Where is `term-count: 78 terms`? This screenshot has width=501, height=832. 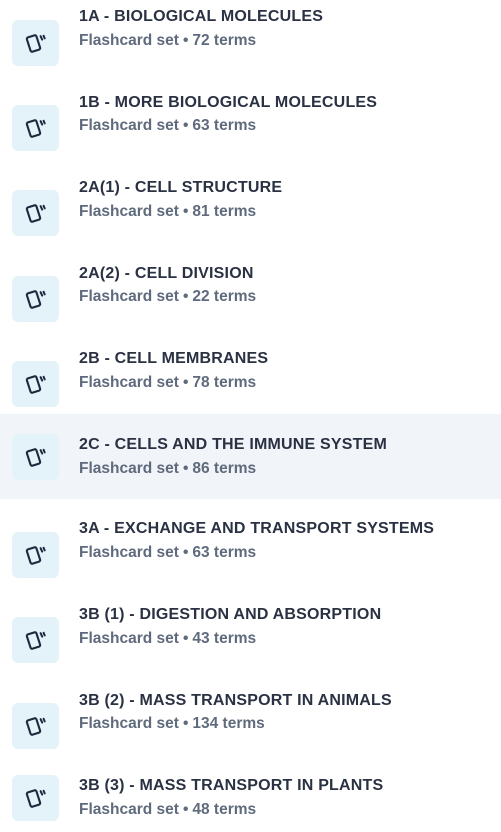
term-count: 78 terms is located at coordinates (224, 382).